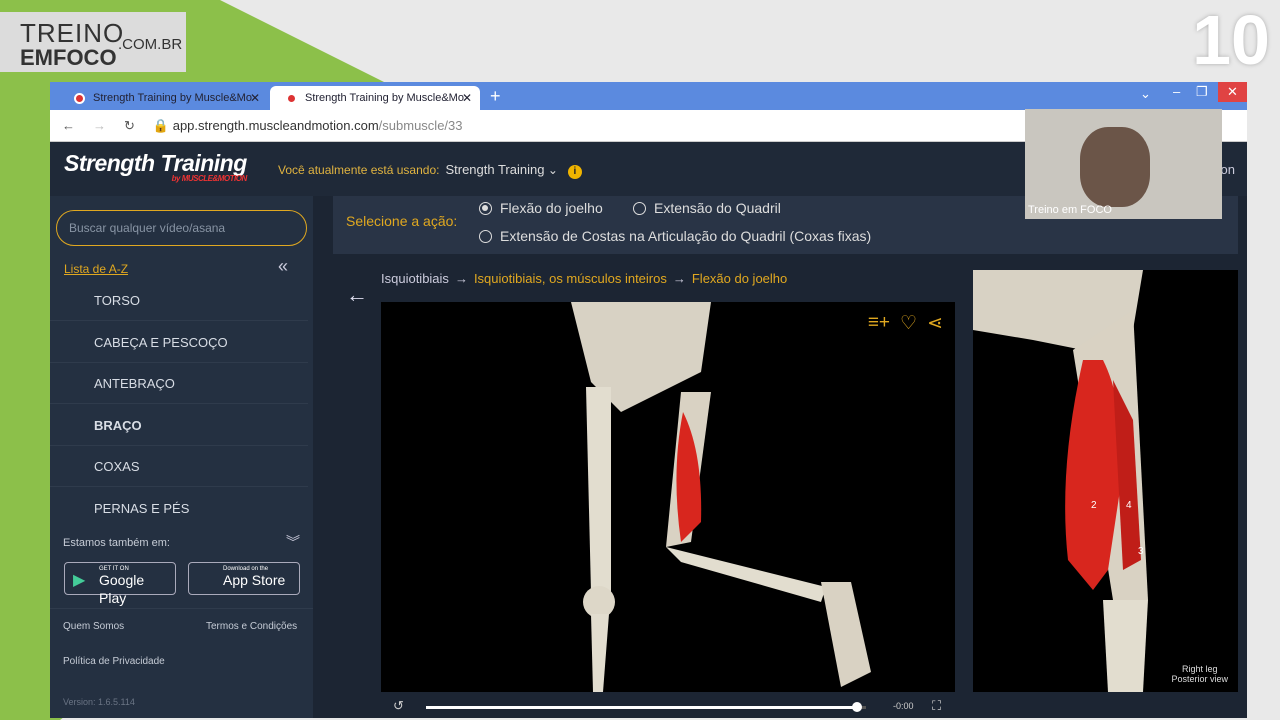  What do you see at coordinates (1094, 505) in the screenshot?
I see `muscle-label: 2` at bounding box center [1094, 505].